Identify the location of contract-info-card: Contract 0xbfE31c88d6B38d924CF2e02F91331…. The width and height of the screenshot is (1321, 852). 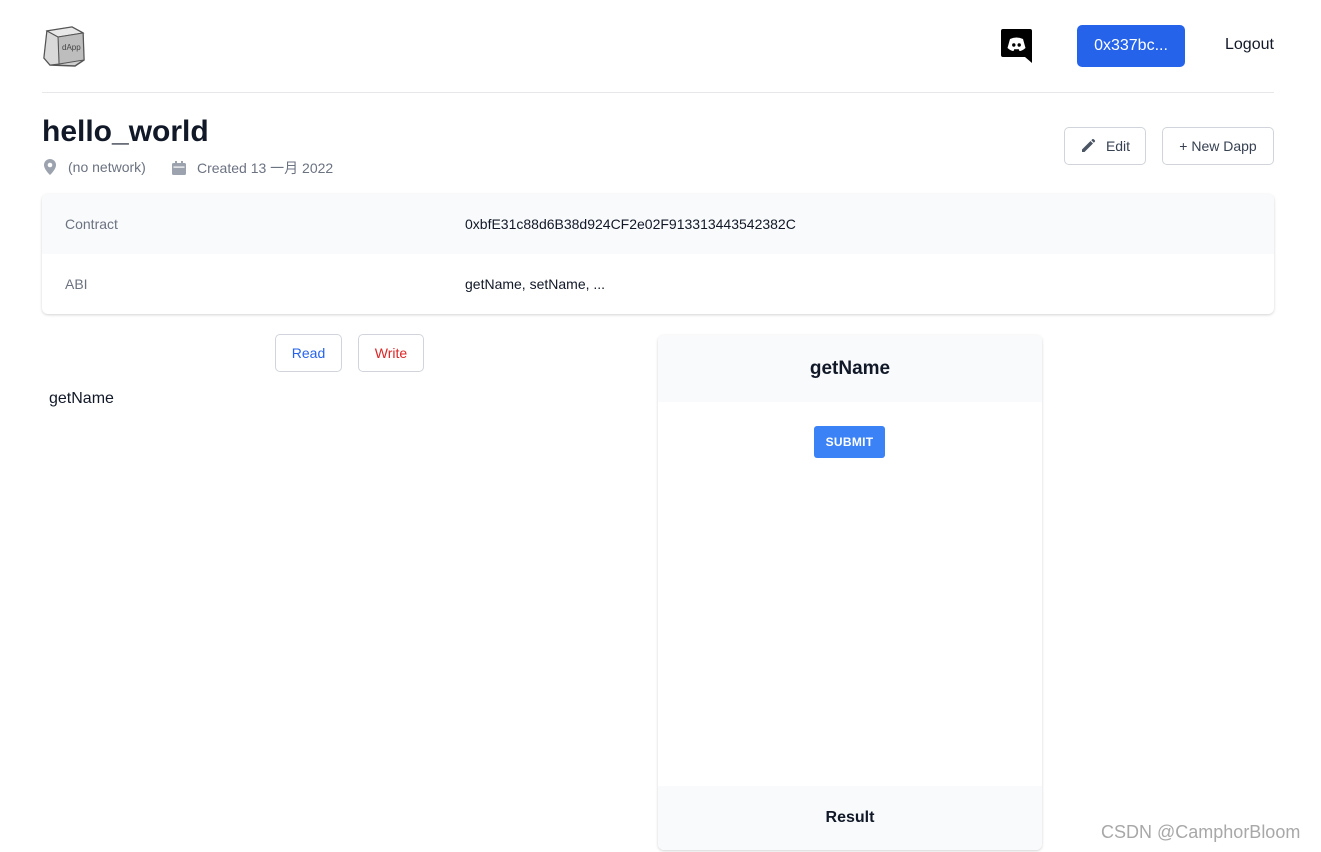
(658, 254).